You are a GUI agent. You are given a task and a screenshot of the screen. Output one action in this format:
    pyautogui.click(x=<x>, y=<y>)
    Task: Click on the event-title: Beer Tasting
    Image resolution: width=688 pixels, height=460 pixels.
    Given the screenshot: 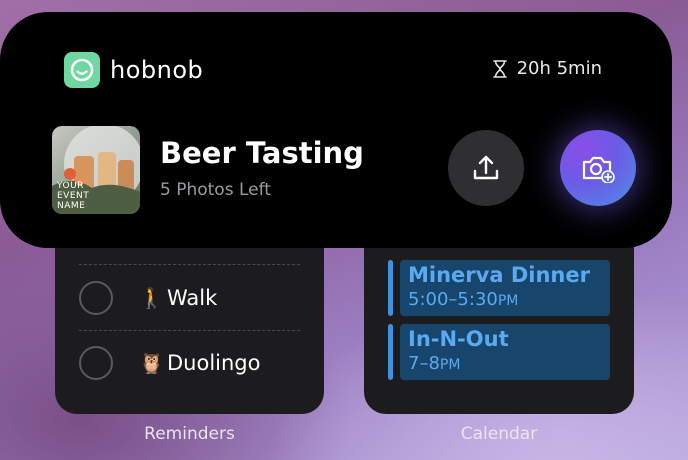 What is the action you would take?
    pyautogui.click(x=262, y=153)
    